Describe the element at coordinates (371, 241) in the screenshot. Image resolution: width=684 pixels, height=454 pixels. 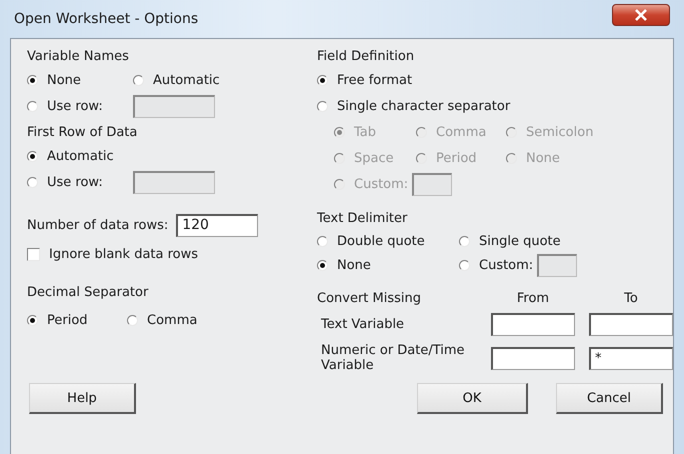
I see `radio-option: Double quote` at that location.